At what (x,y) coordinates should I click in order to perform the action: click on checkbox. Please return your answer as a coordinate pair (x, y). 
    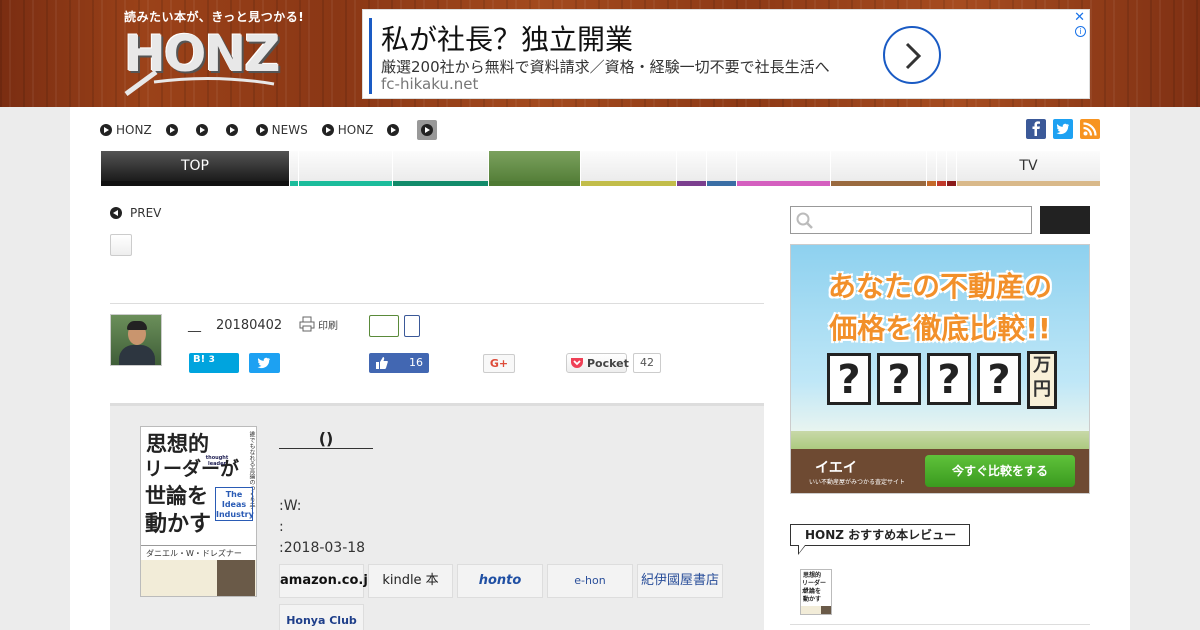
    Looking at the image, I should click on (121, 245).